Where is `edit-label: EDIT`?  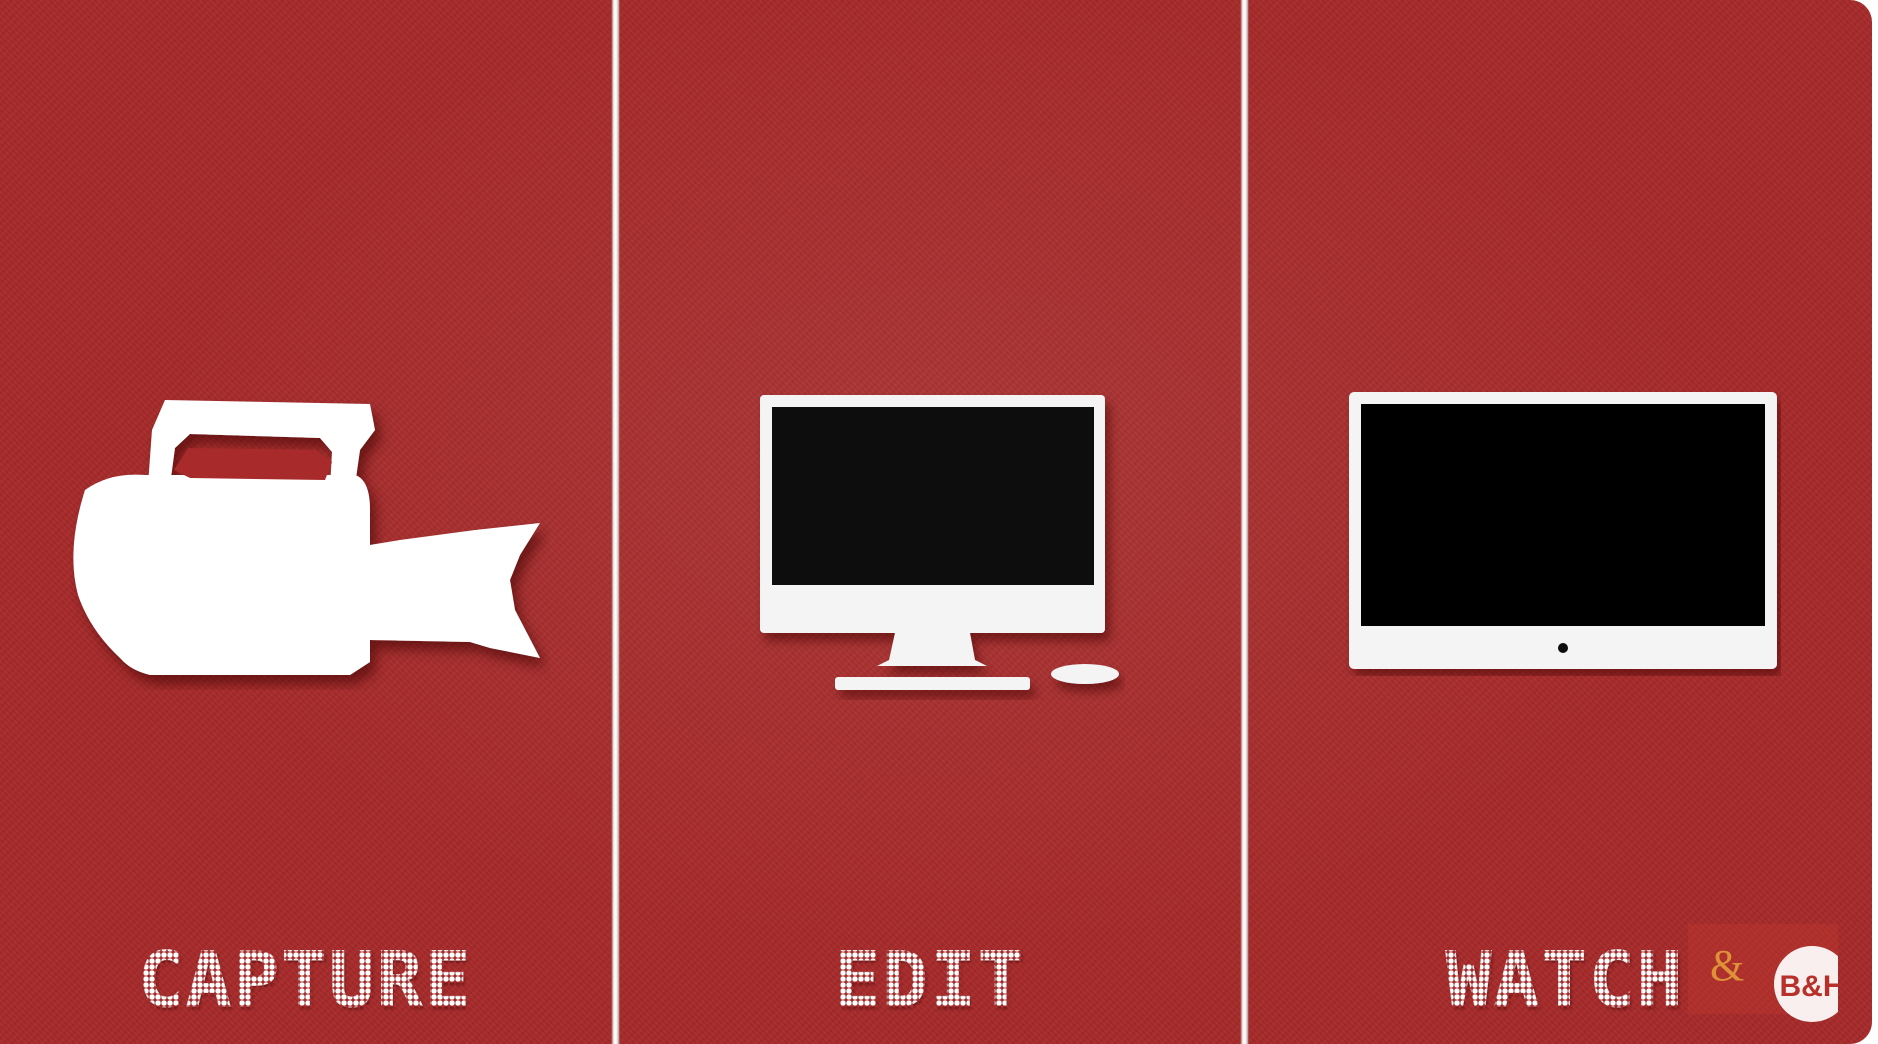
edit-label: EDIT is located at coordinates (930, 979).